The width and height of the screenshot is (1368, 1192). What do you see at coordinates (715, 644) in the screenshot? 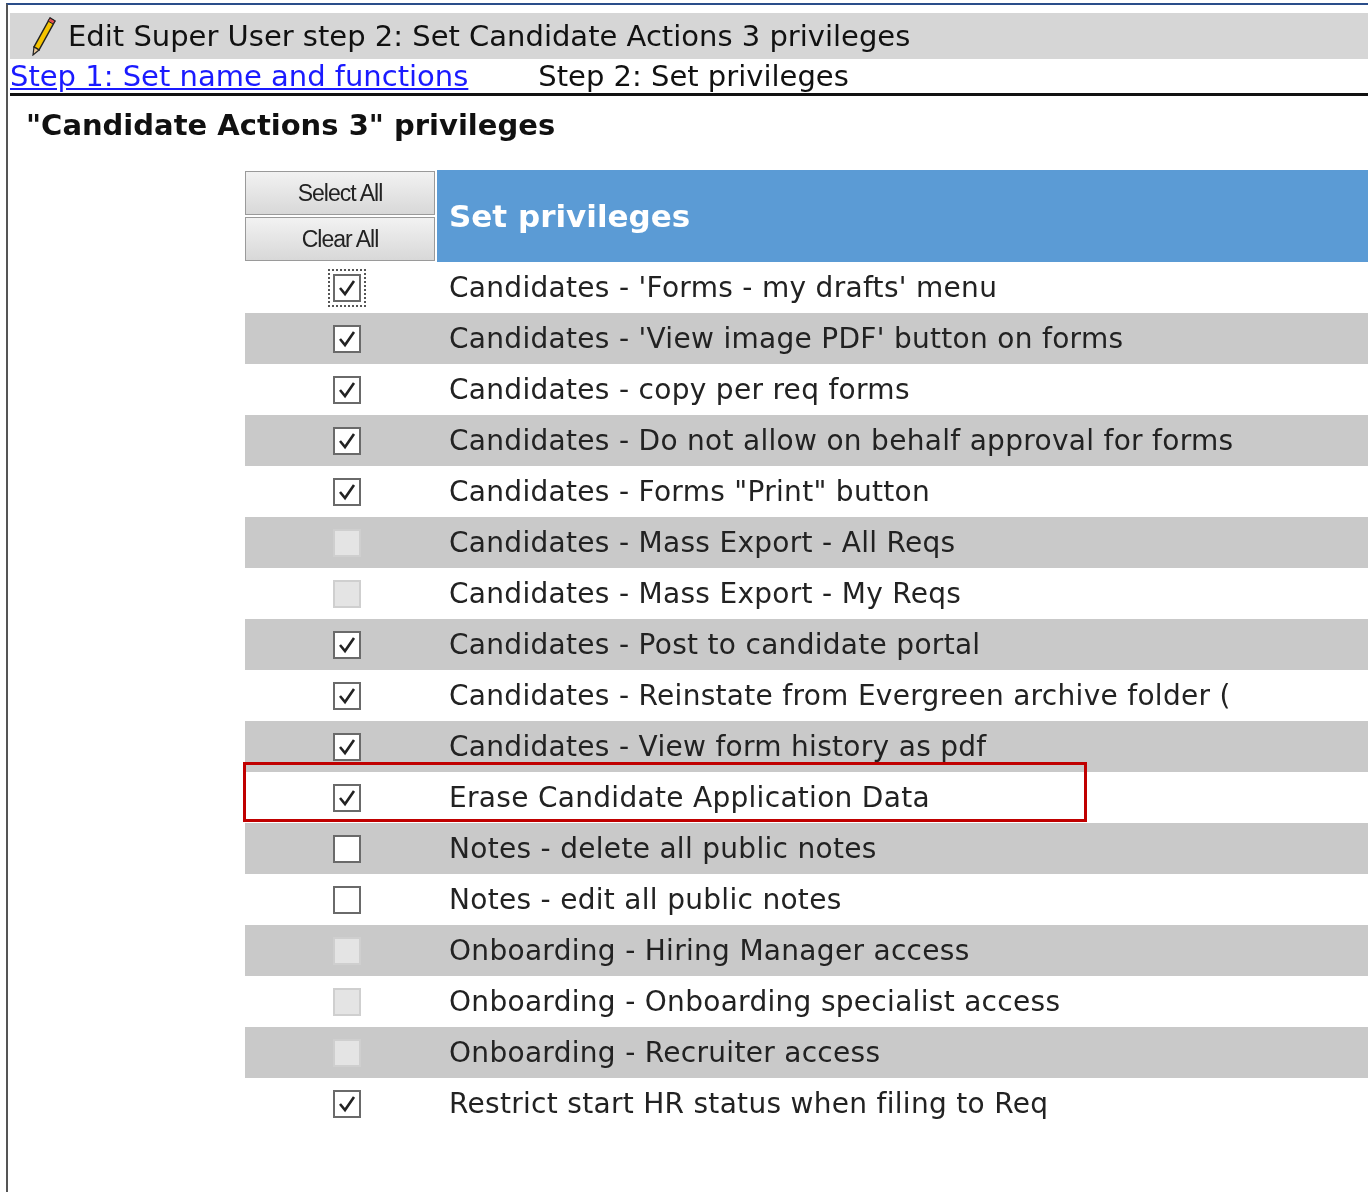
I see `privilege-label: Candidates - Post to candidate portal` at bounding box center [715, 644].